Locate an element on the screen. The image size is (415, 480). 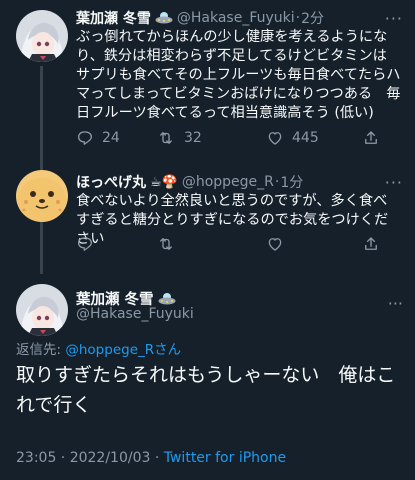
reply-button is located at coordinates (116, 244).